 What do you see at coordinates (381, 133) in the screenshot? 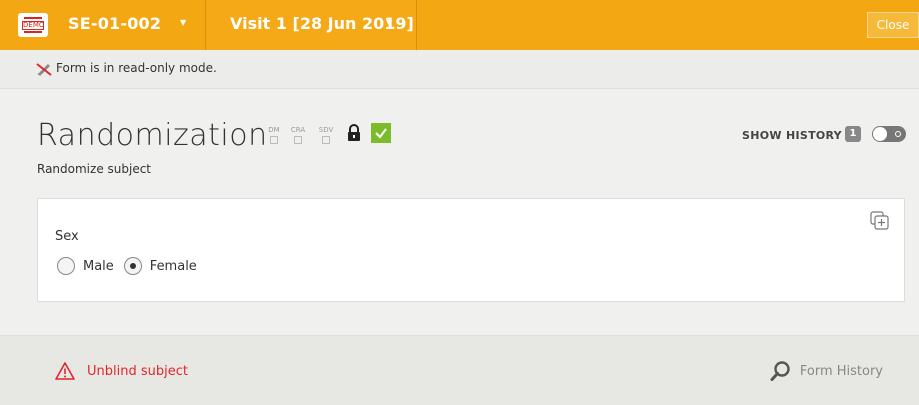
I see `status-check-icon` at bounding box center [381, 133].